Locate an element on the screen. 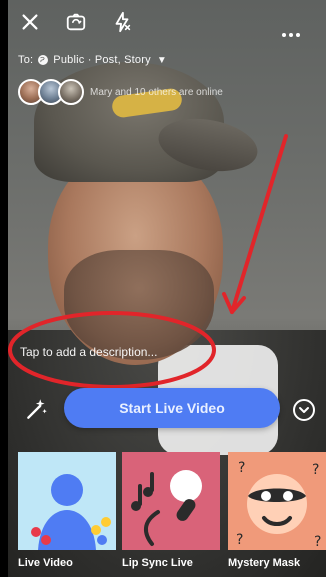  close-icon is located at coordinates (30, 22).